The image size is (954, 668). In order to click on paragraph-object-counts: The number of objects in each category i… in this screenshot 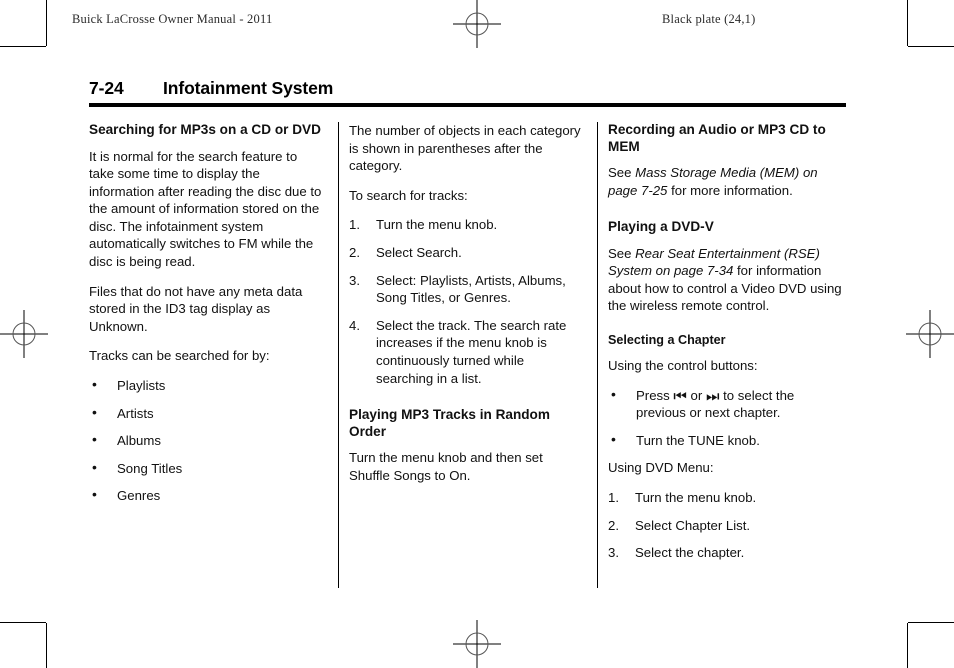, I will do `click(465, 148)`.